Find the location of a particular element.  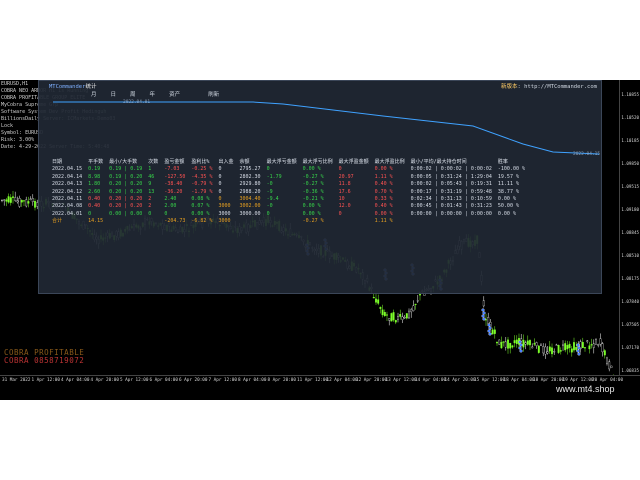

table-cell: 2.40 is located at coordinates (170, 199).